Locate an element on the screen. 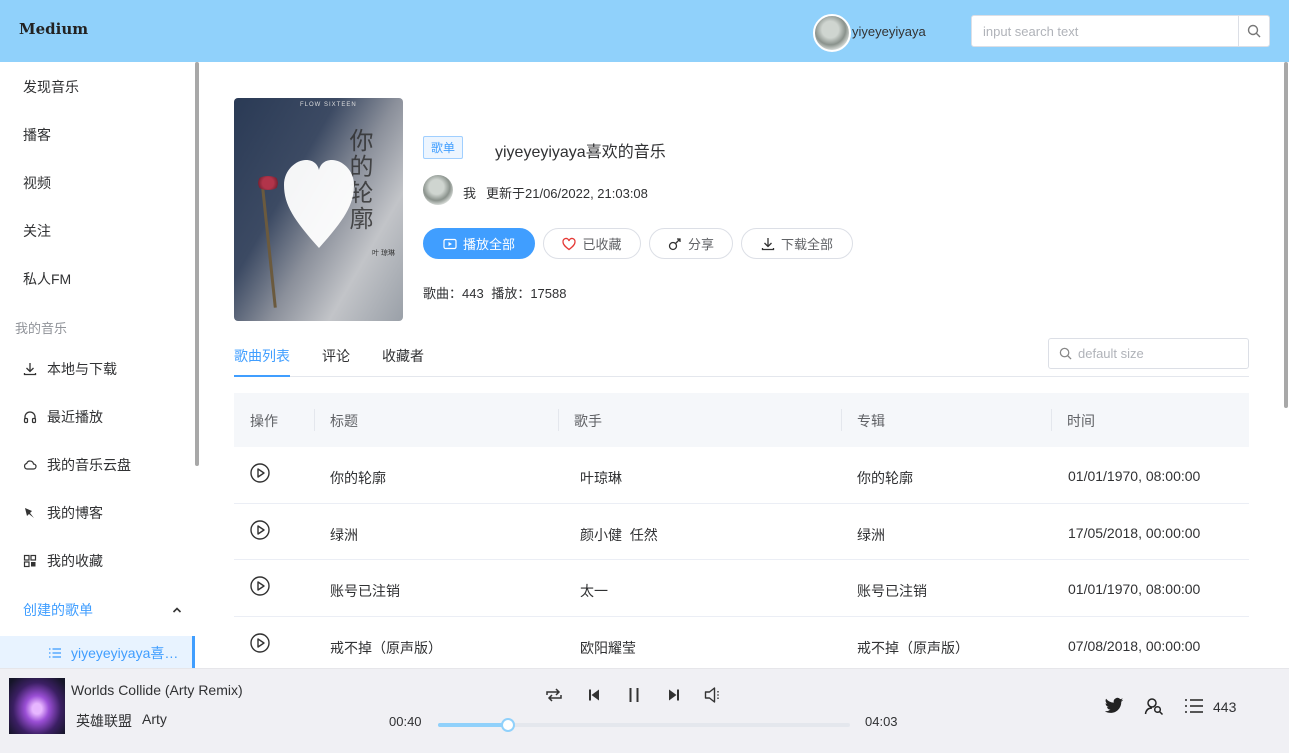 This screenshot has height=753, width=1289. twitter-button is located at coordinates (1114, 706).